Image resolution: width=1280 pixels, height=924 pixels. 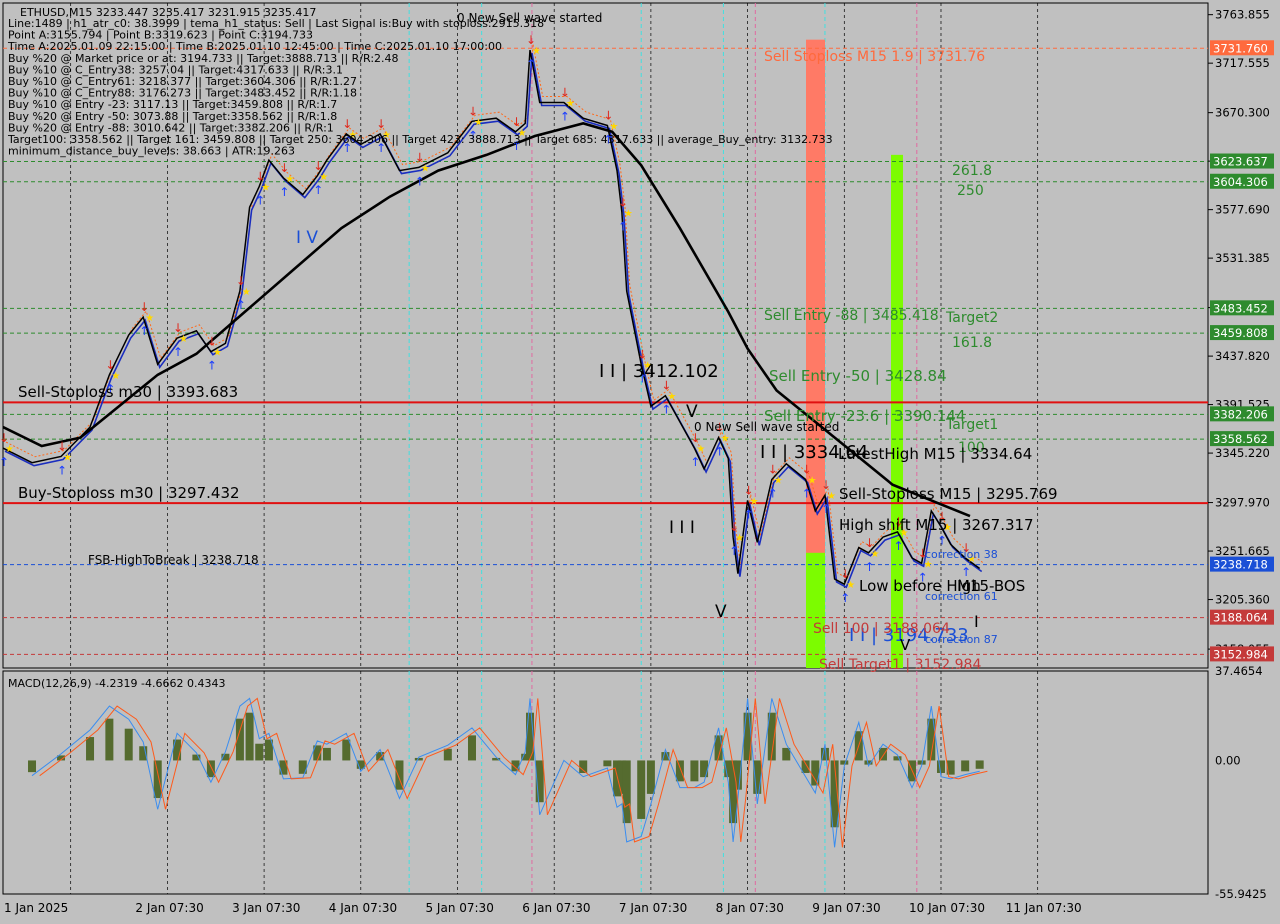 What do you see at coordinates (961, 554) in the screenshot?
I see `annotation-correction-38: correction 38` at bounding box center [961, 554].